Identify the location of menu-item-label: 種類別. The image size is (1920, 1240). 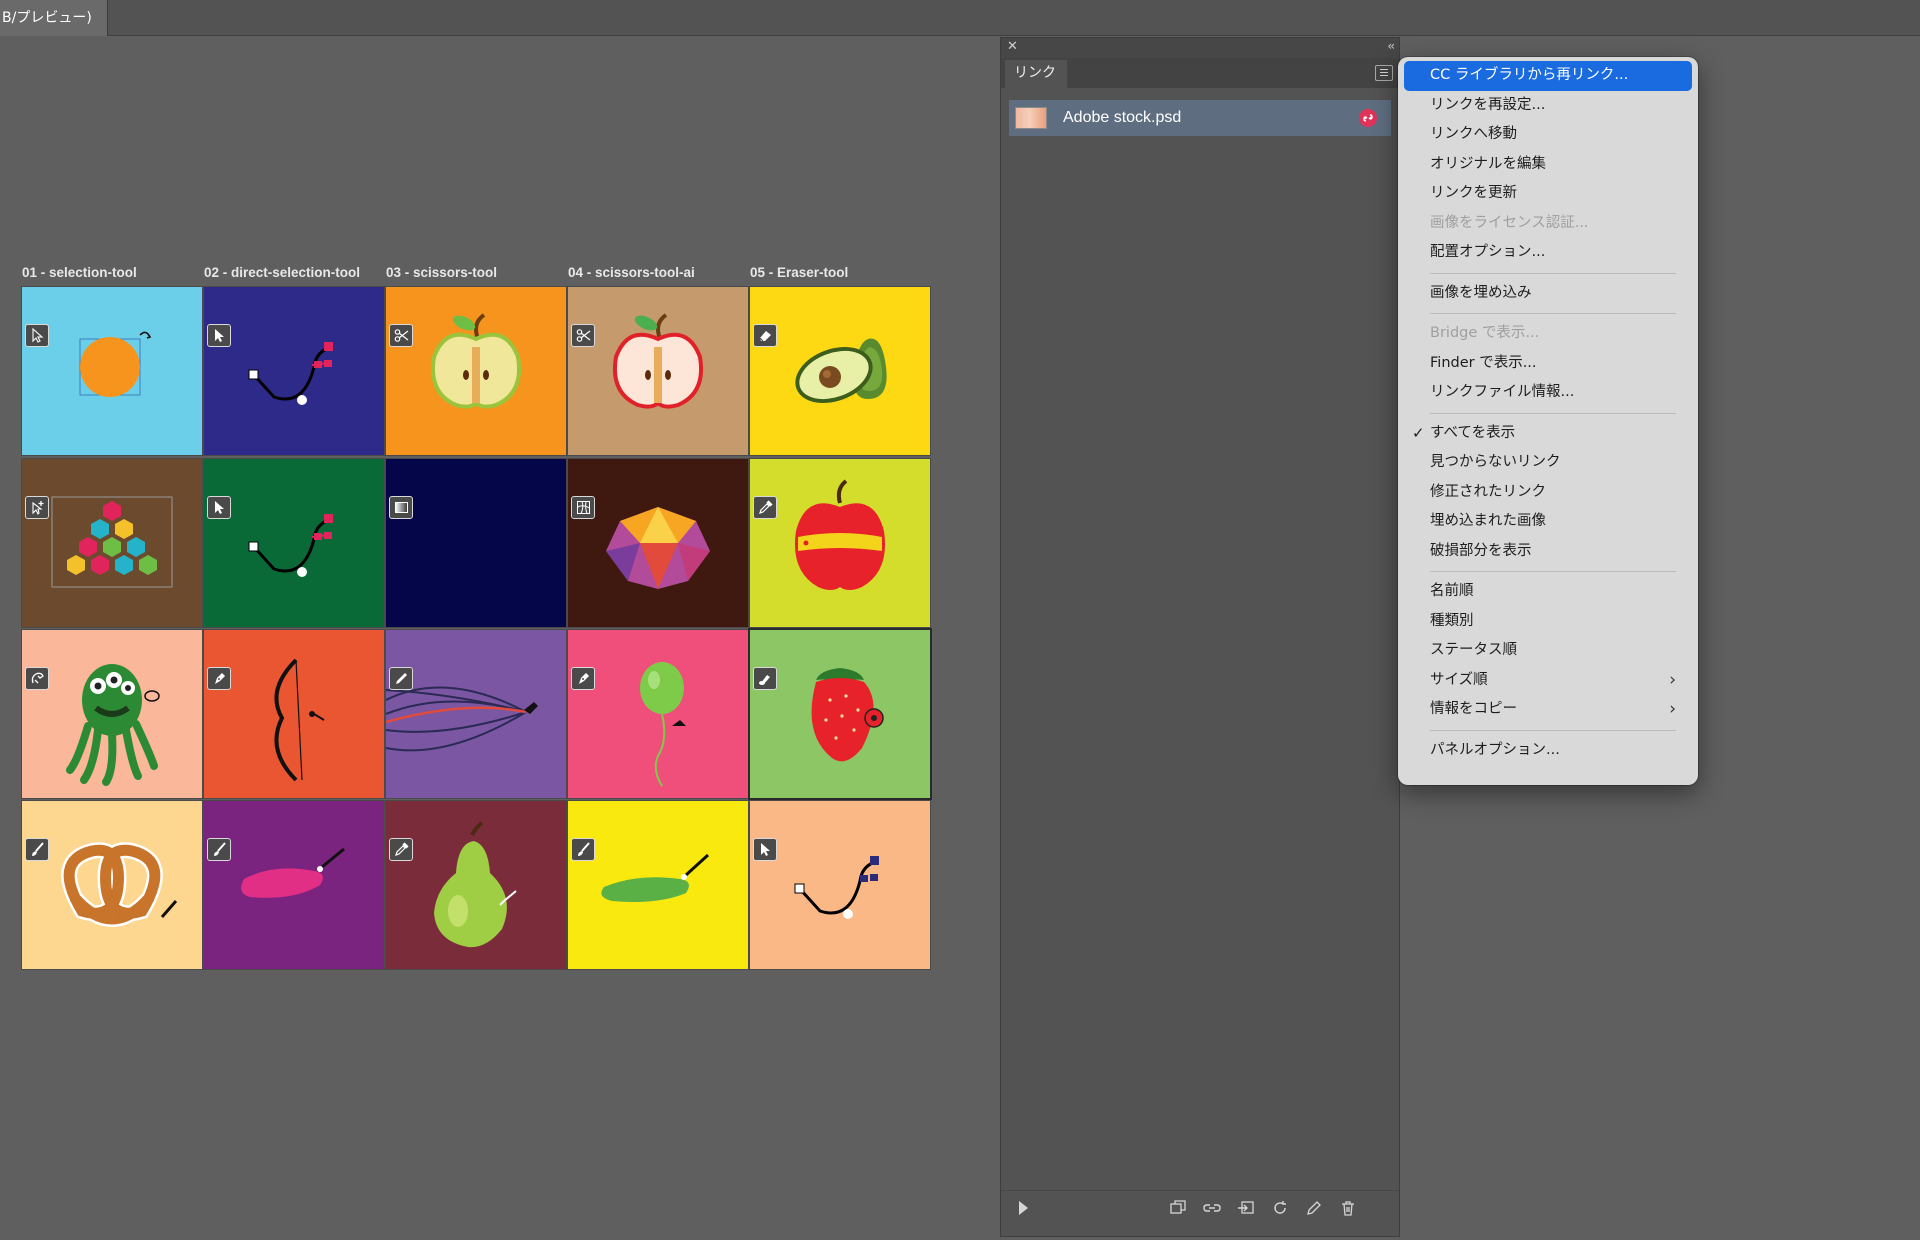
(1452, 620).